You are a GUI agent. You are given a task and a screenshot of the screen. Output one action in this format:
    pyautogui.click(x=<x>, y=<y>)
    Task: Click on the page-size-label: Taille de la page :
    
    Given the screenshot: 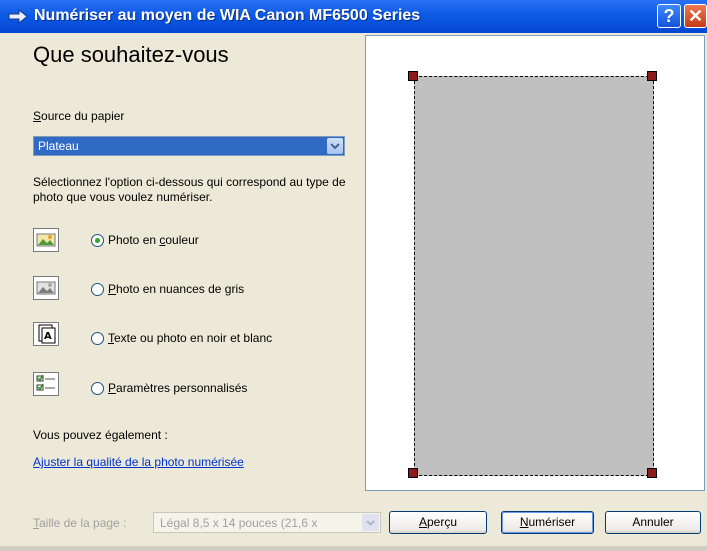 What is the action you would take?
    pyautogui.click(x=79, y=523)
    